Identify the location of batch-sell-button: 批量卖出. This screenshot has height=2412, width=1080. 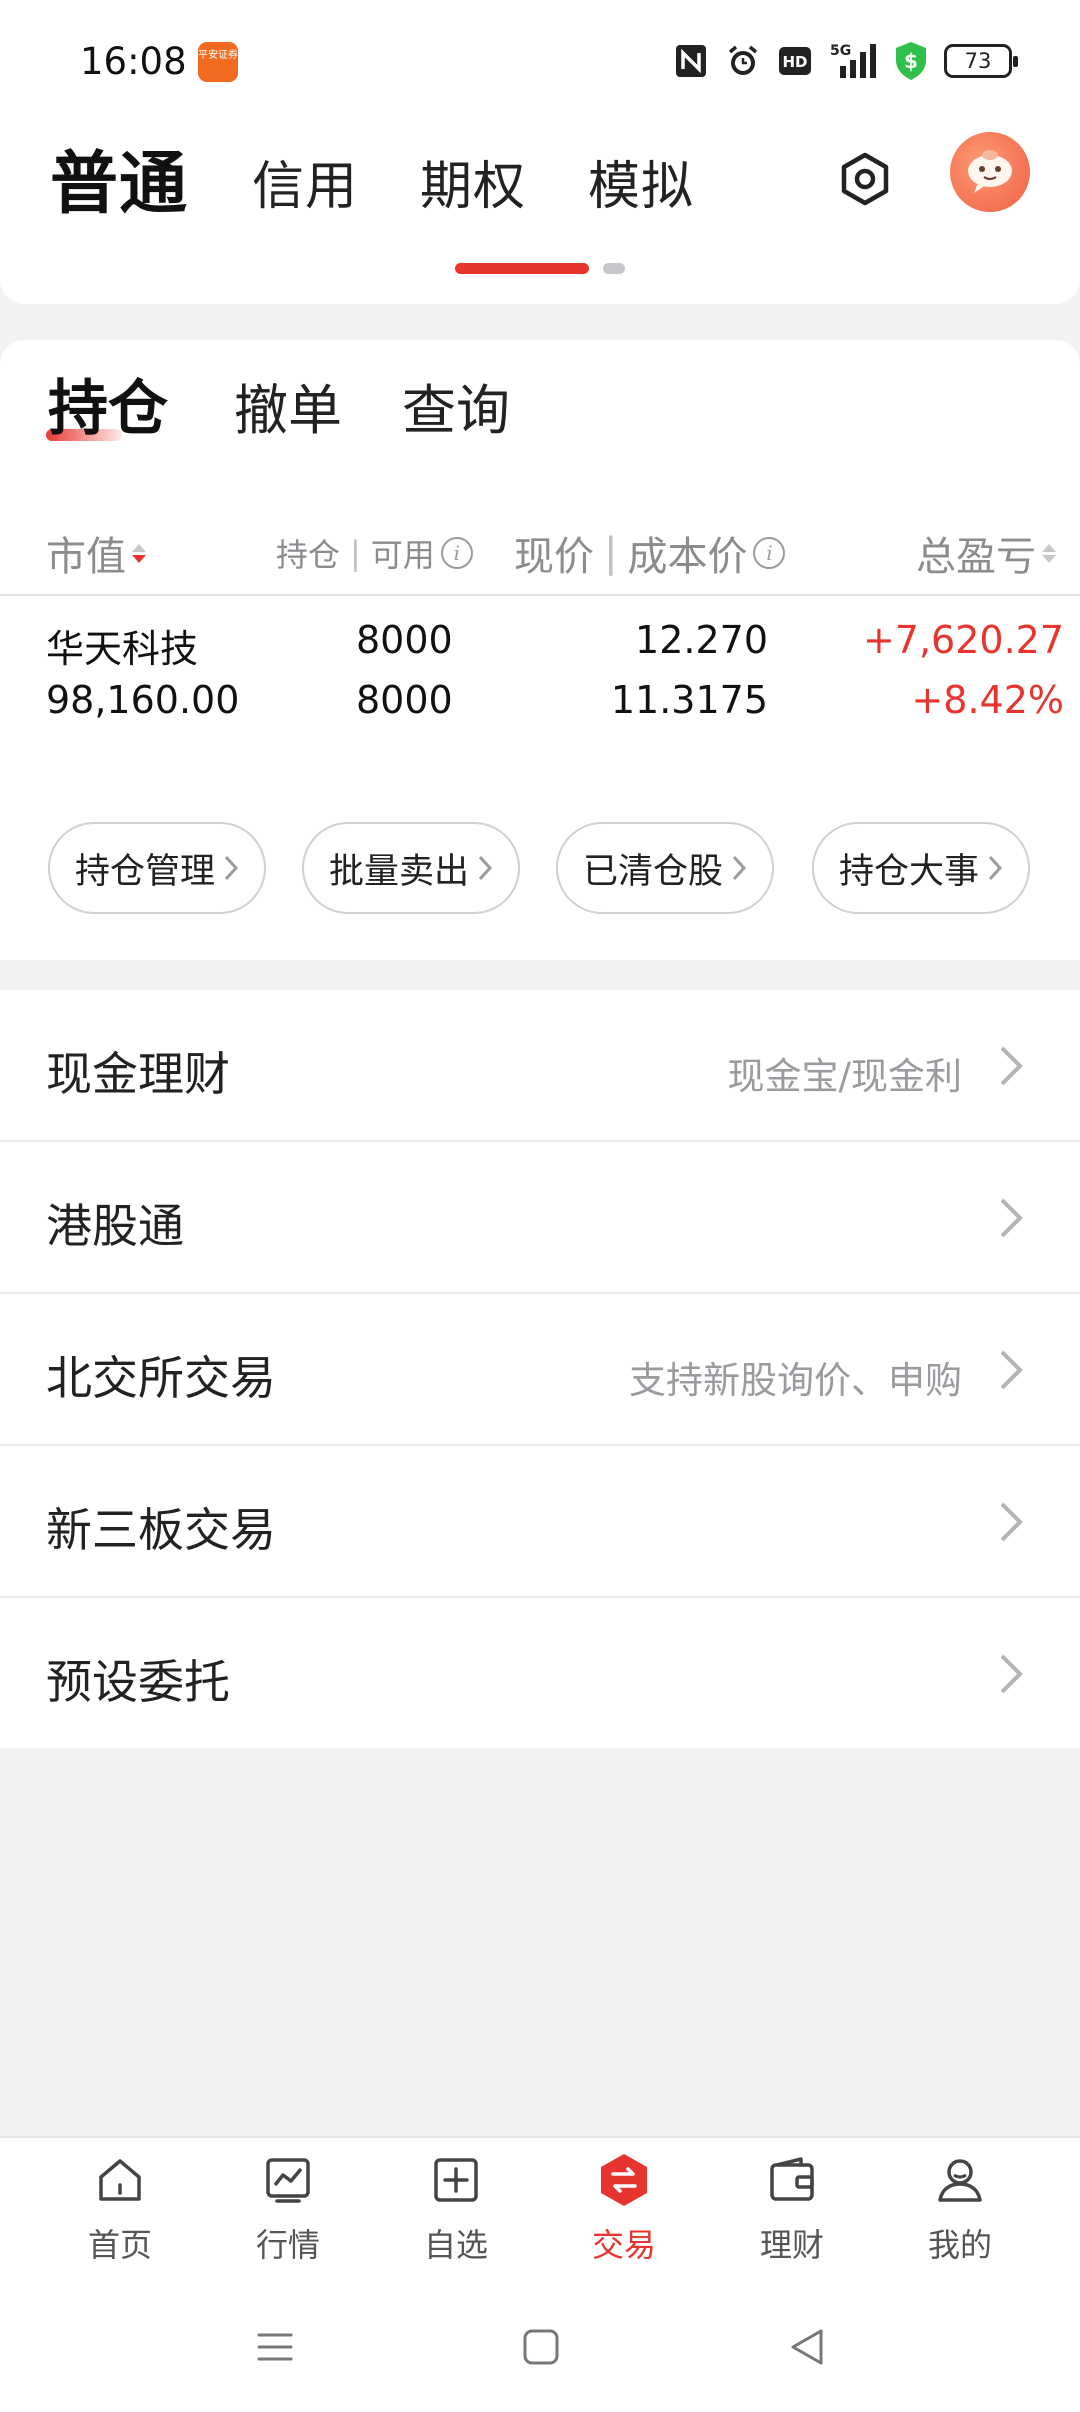
(411, 868).